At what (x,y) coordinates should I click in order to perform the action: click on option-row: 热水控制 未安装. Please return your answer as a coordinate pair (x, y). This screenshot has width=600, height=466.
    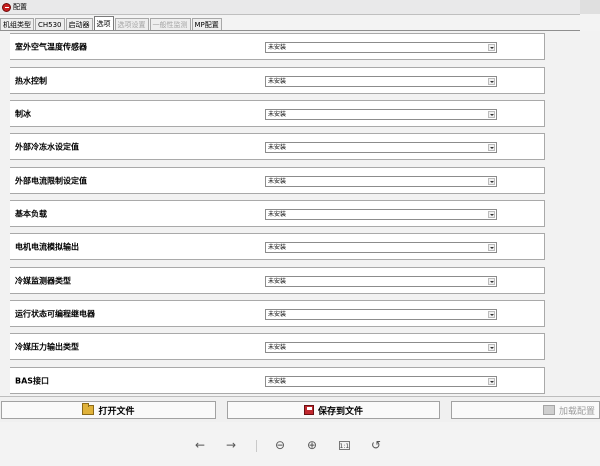
    Looking at the image, I should click on (277, 80).